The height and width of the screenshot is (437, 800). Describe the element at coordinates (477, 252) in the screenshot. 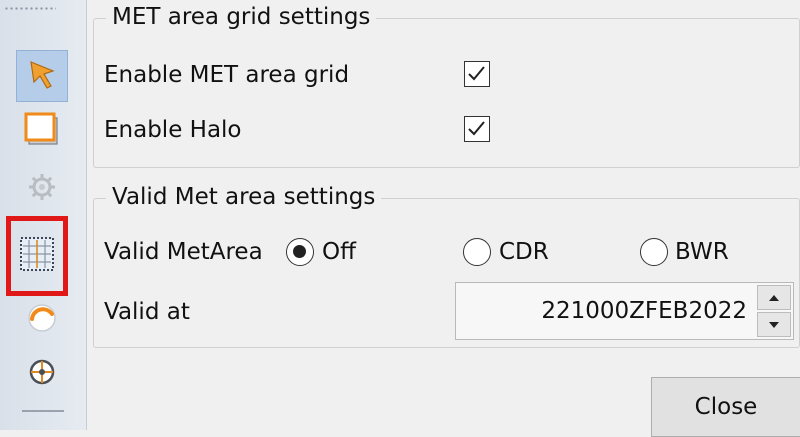

I see `radio-cdr` at that location.